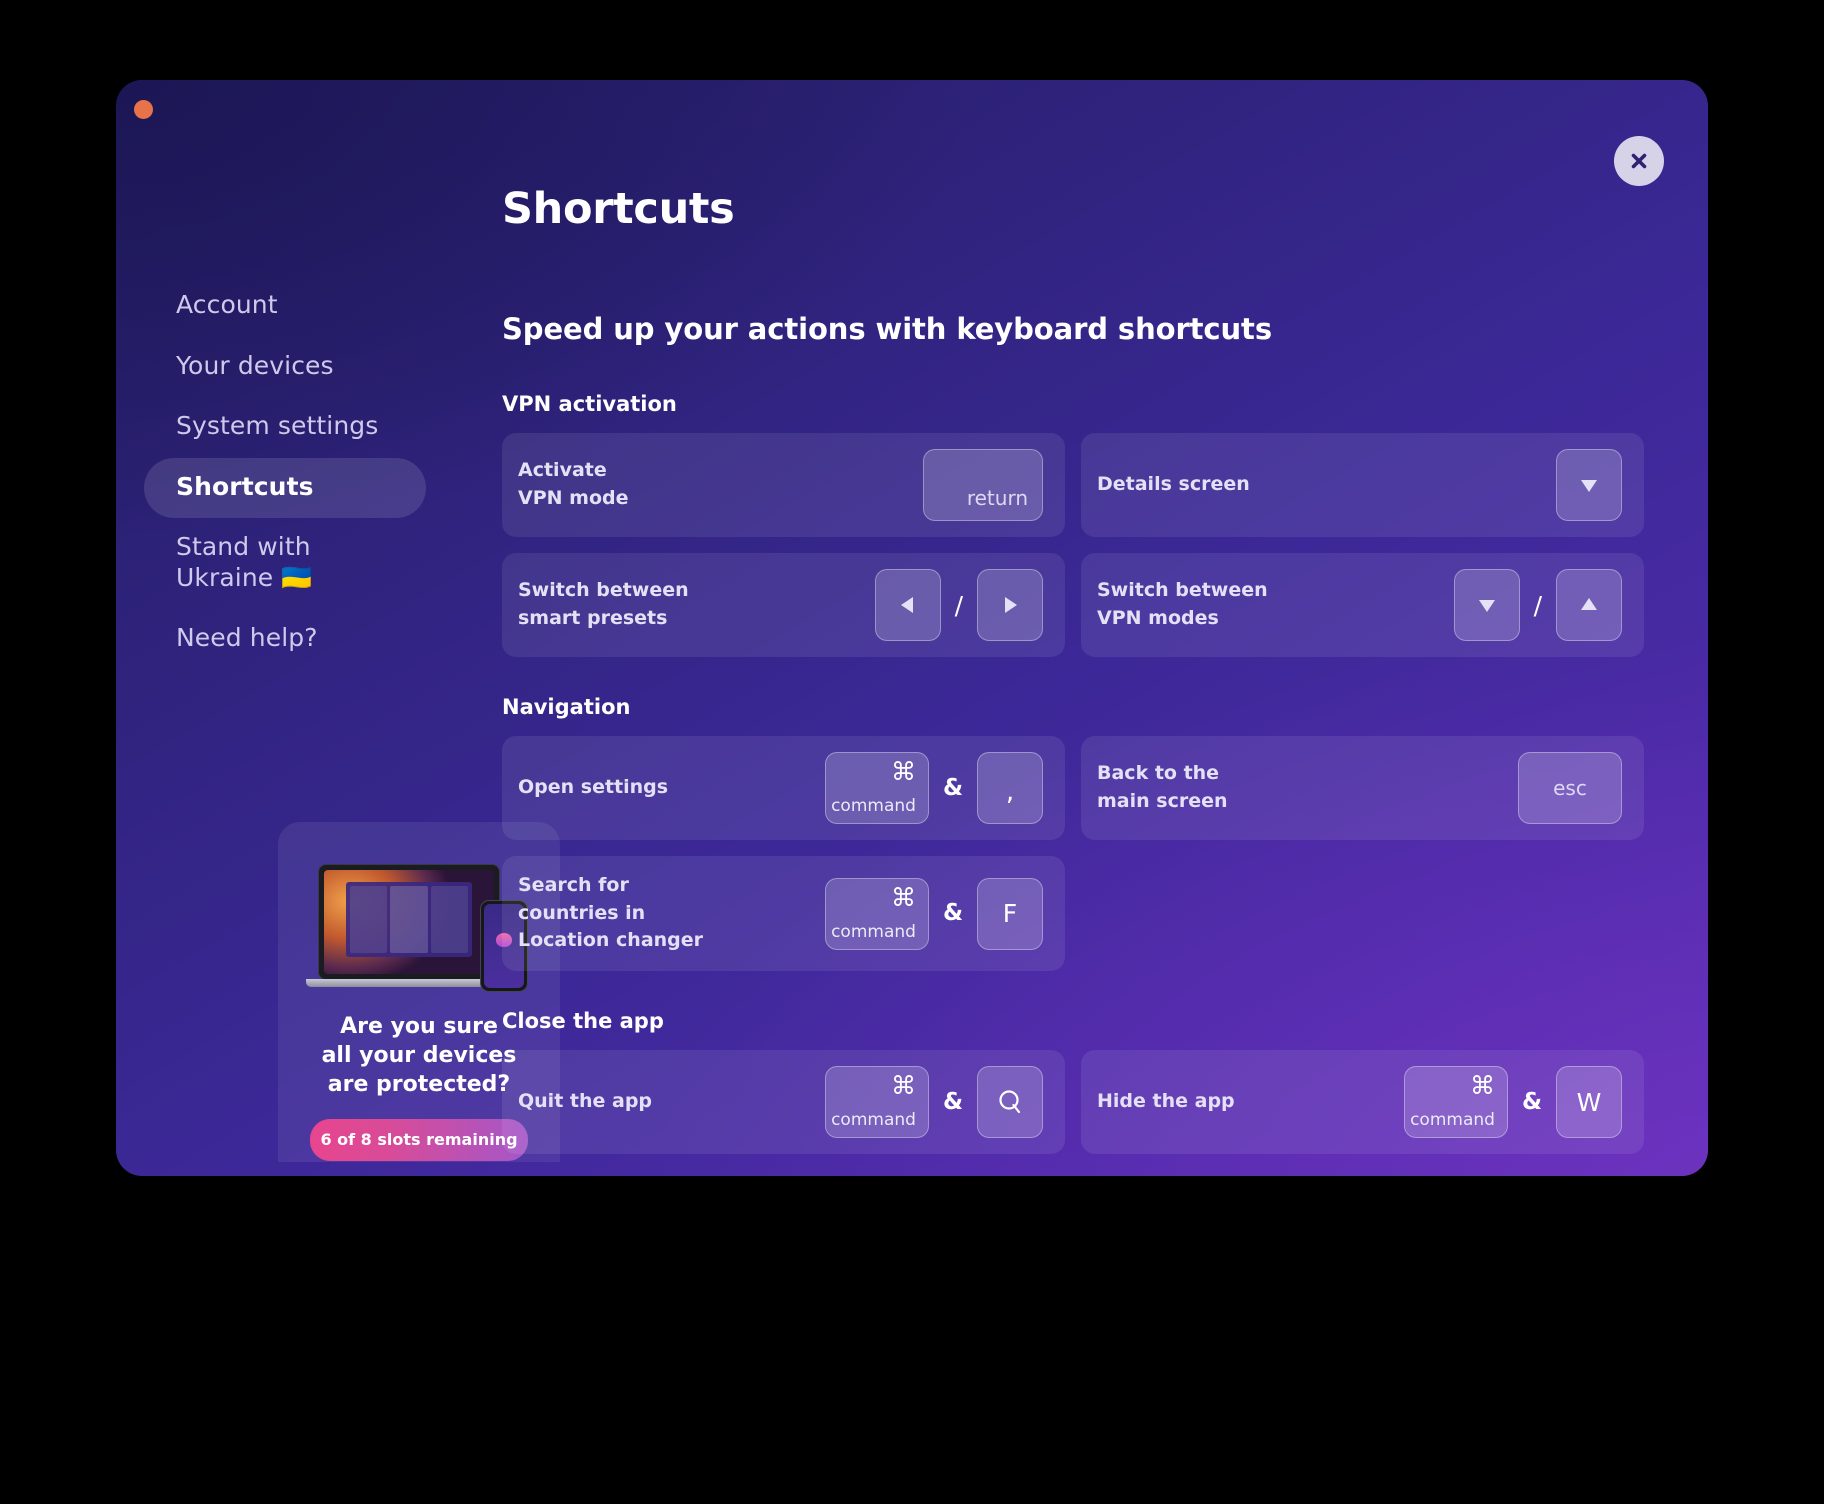 This screenshot has height=1504, width=1824. Describe the element at coordinates (285, 639) in the screenshot. I see `sidebar-item-need-help: Need help?` at that location.